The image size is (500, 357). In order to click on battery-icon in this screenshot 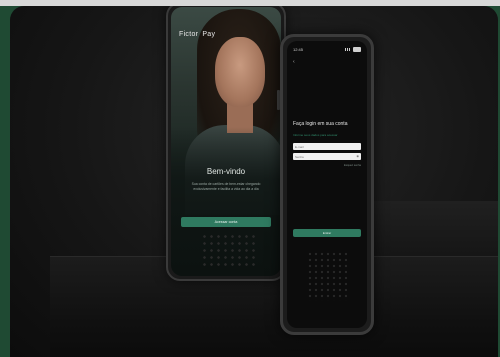, I will do `click(357, 49)`.